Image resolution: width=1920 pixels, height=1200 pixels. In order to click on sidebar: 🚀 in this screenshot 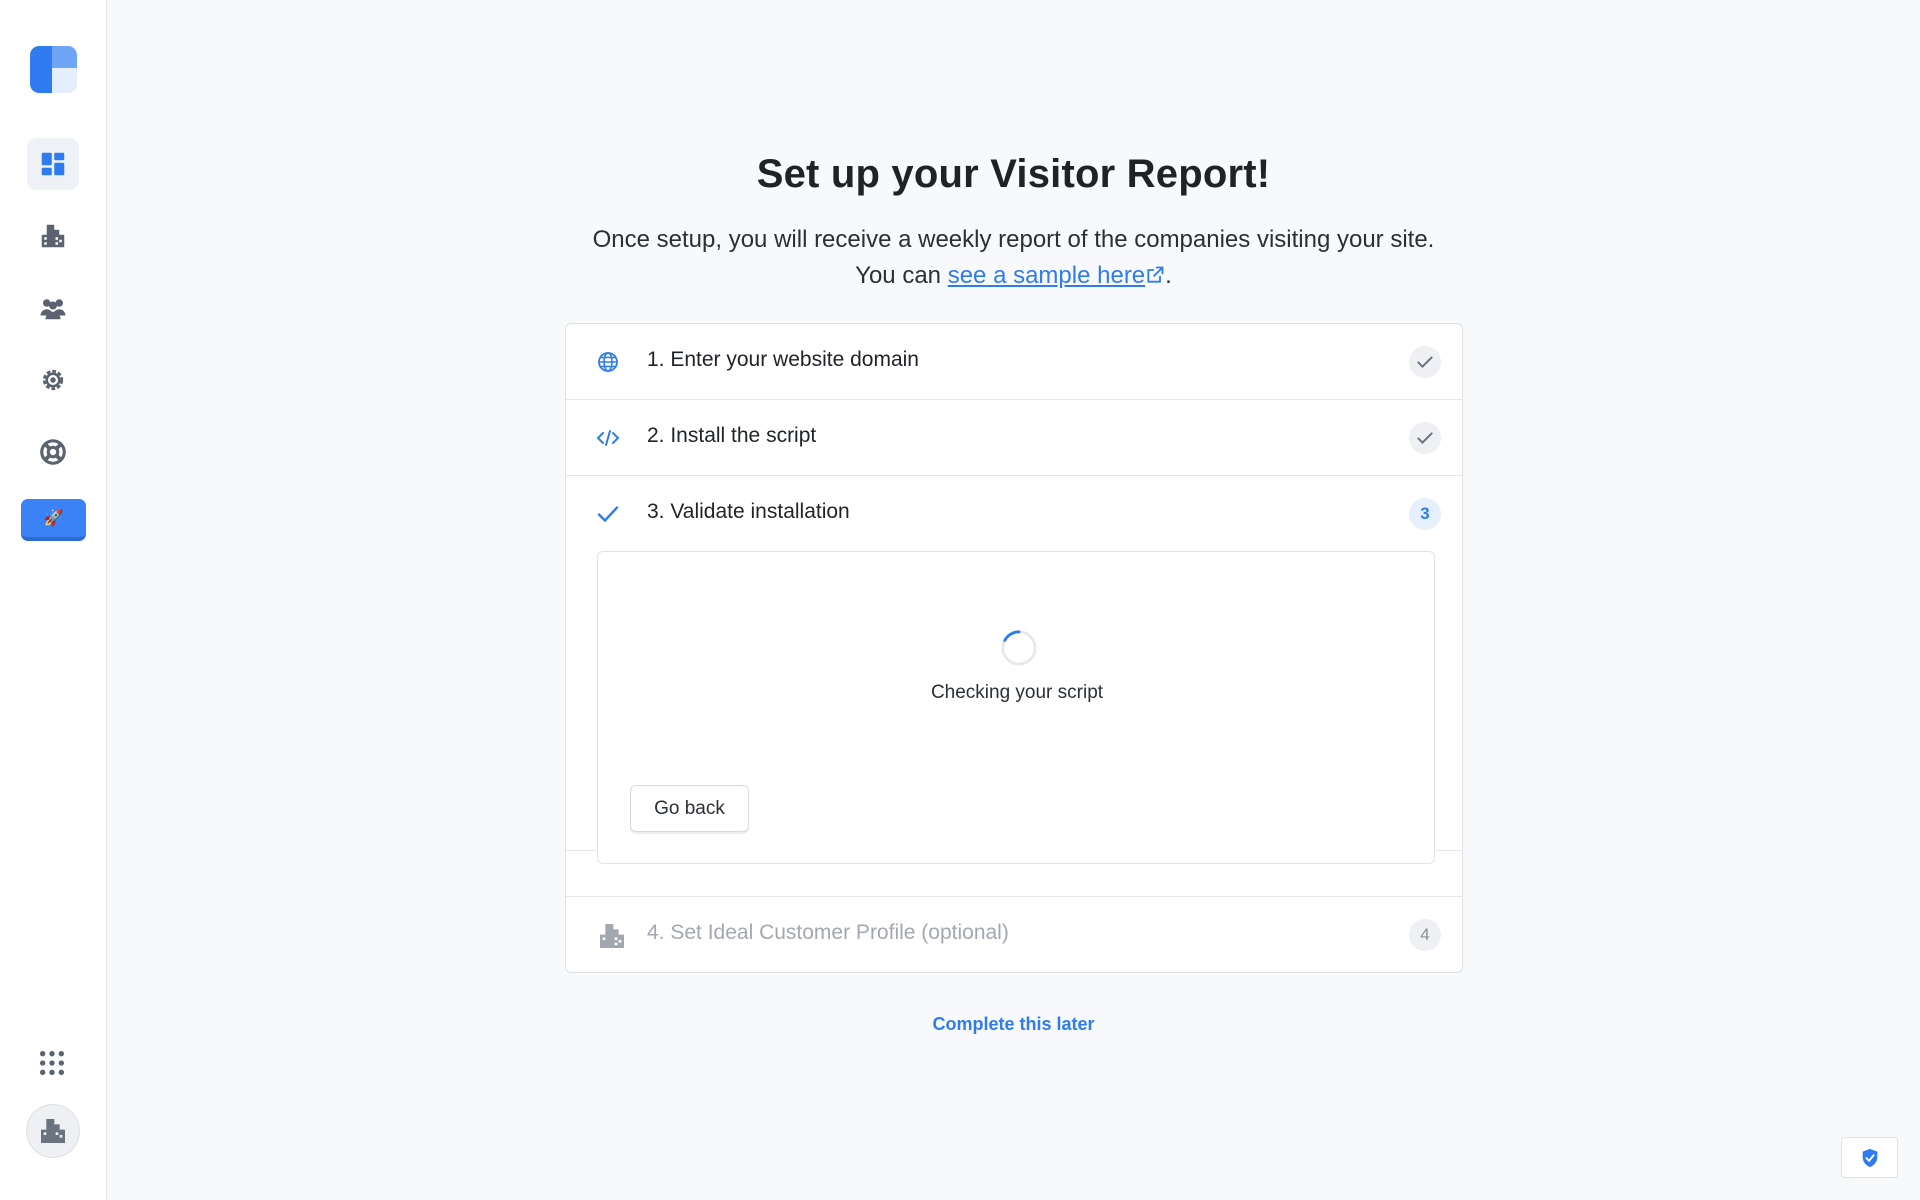, I will do `click(53, 600)`.